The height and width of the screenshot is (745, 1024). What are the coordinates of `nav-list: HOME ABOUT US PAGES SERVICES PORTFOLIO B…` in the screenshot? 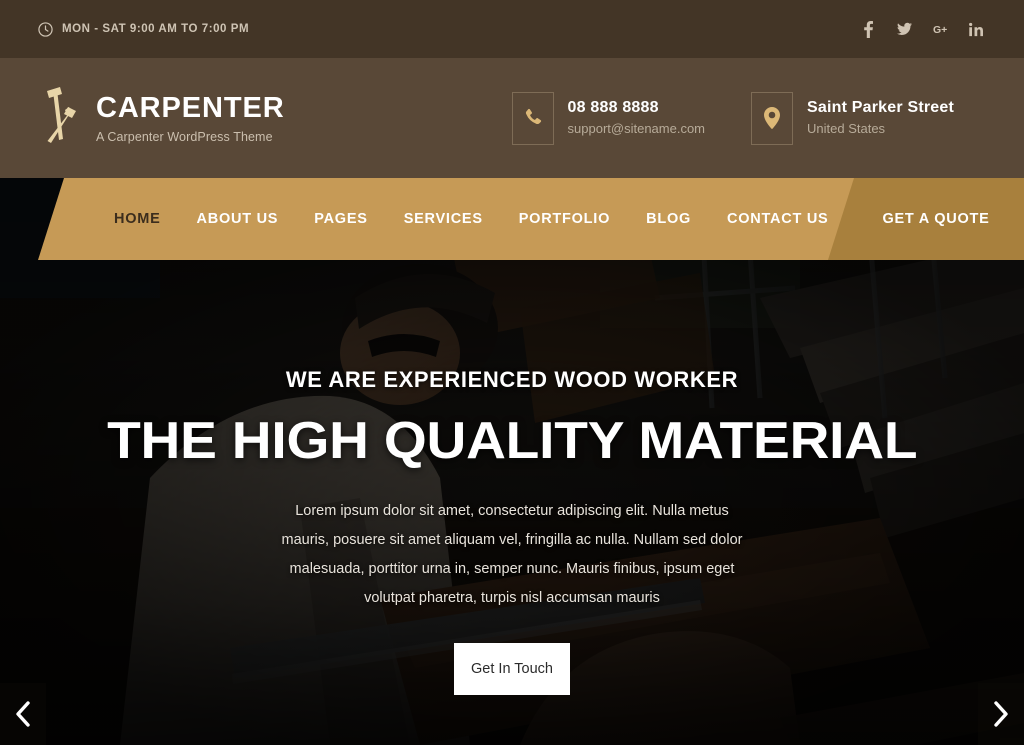 It's located at (471, 219).